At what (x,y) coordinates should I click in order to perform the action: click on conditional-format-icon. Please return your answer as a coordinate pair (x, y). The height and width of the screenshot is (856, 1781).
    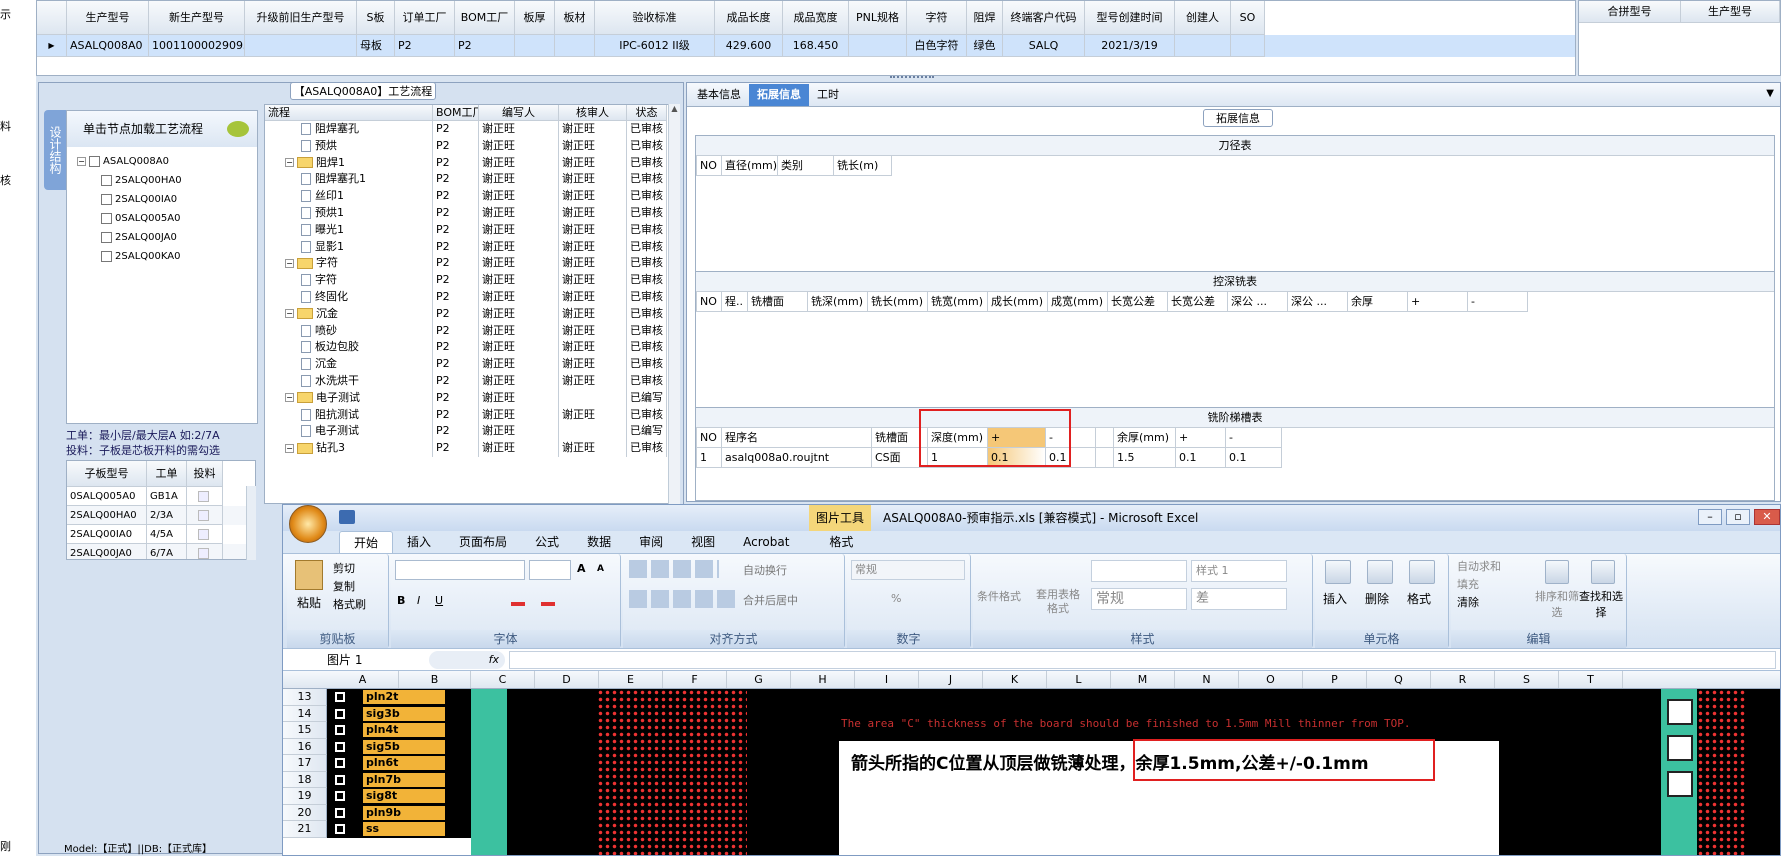
    Looking at the image, I should click on (995, 571).